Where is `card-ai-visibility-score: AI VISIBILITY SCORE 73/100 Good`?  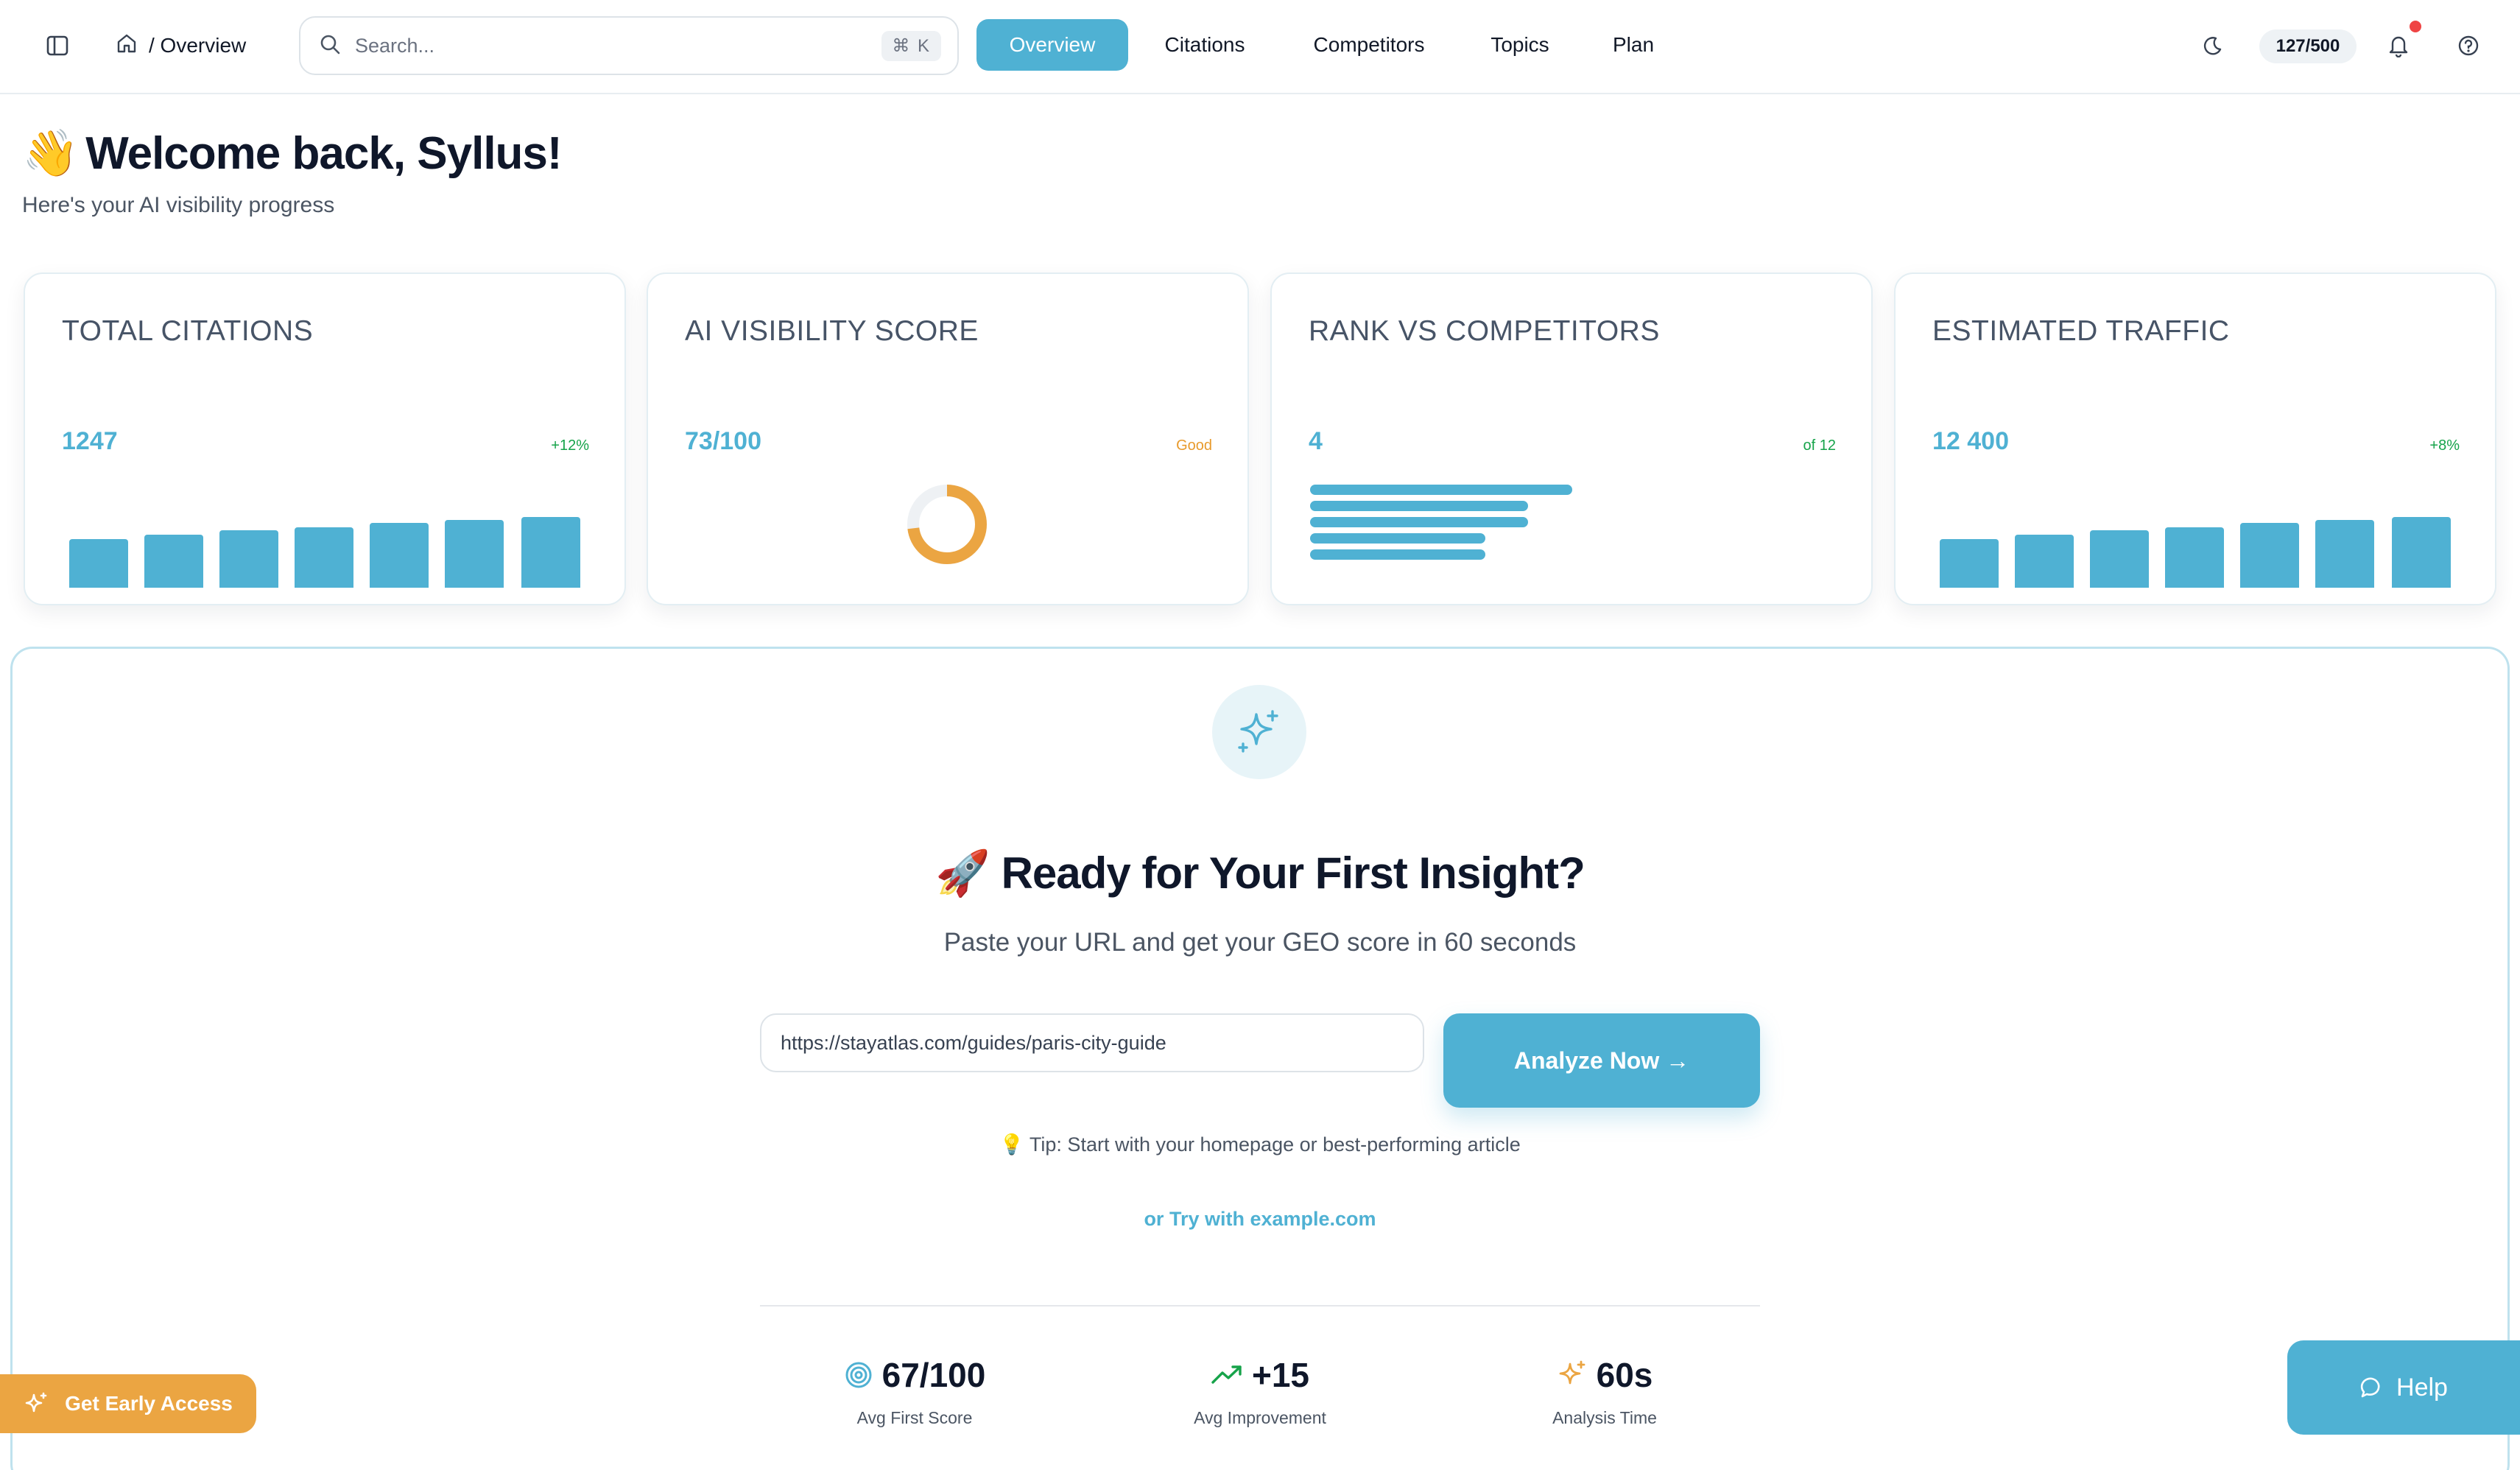 card-ai-visibility-score: AI VISIBILITY SCORE 73/100 Good is located at coordinates (948, 439).